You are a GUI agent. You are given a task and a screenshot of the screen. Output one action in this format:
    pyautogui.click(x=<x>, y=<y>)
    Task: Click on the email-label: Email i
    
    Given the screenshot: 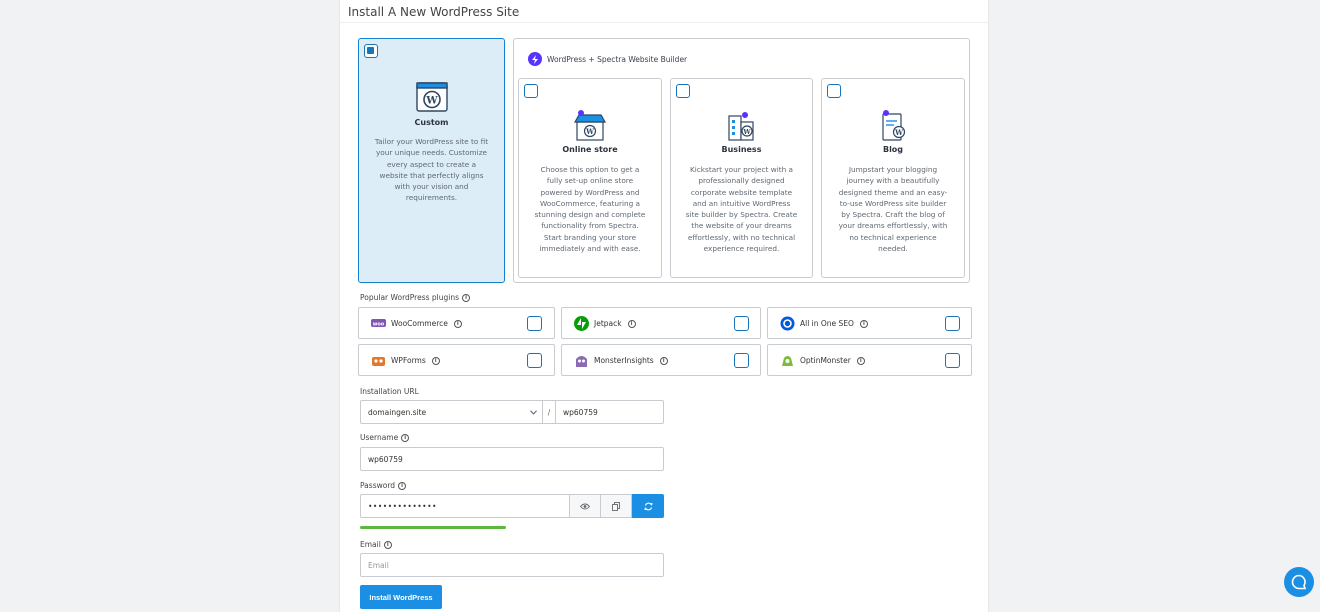 What is the action you would take?
    pyautogui.click(x=376, y=544)
    